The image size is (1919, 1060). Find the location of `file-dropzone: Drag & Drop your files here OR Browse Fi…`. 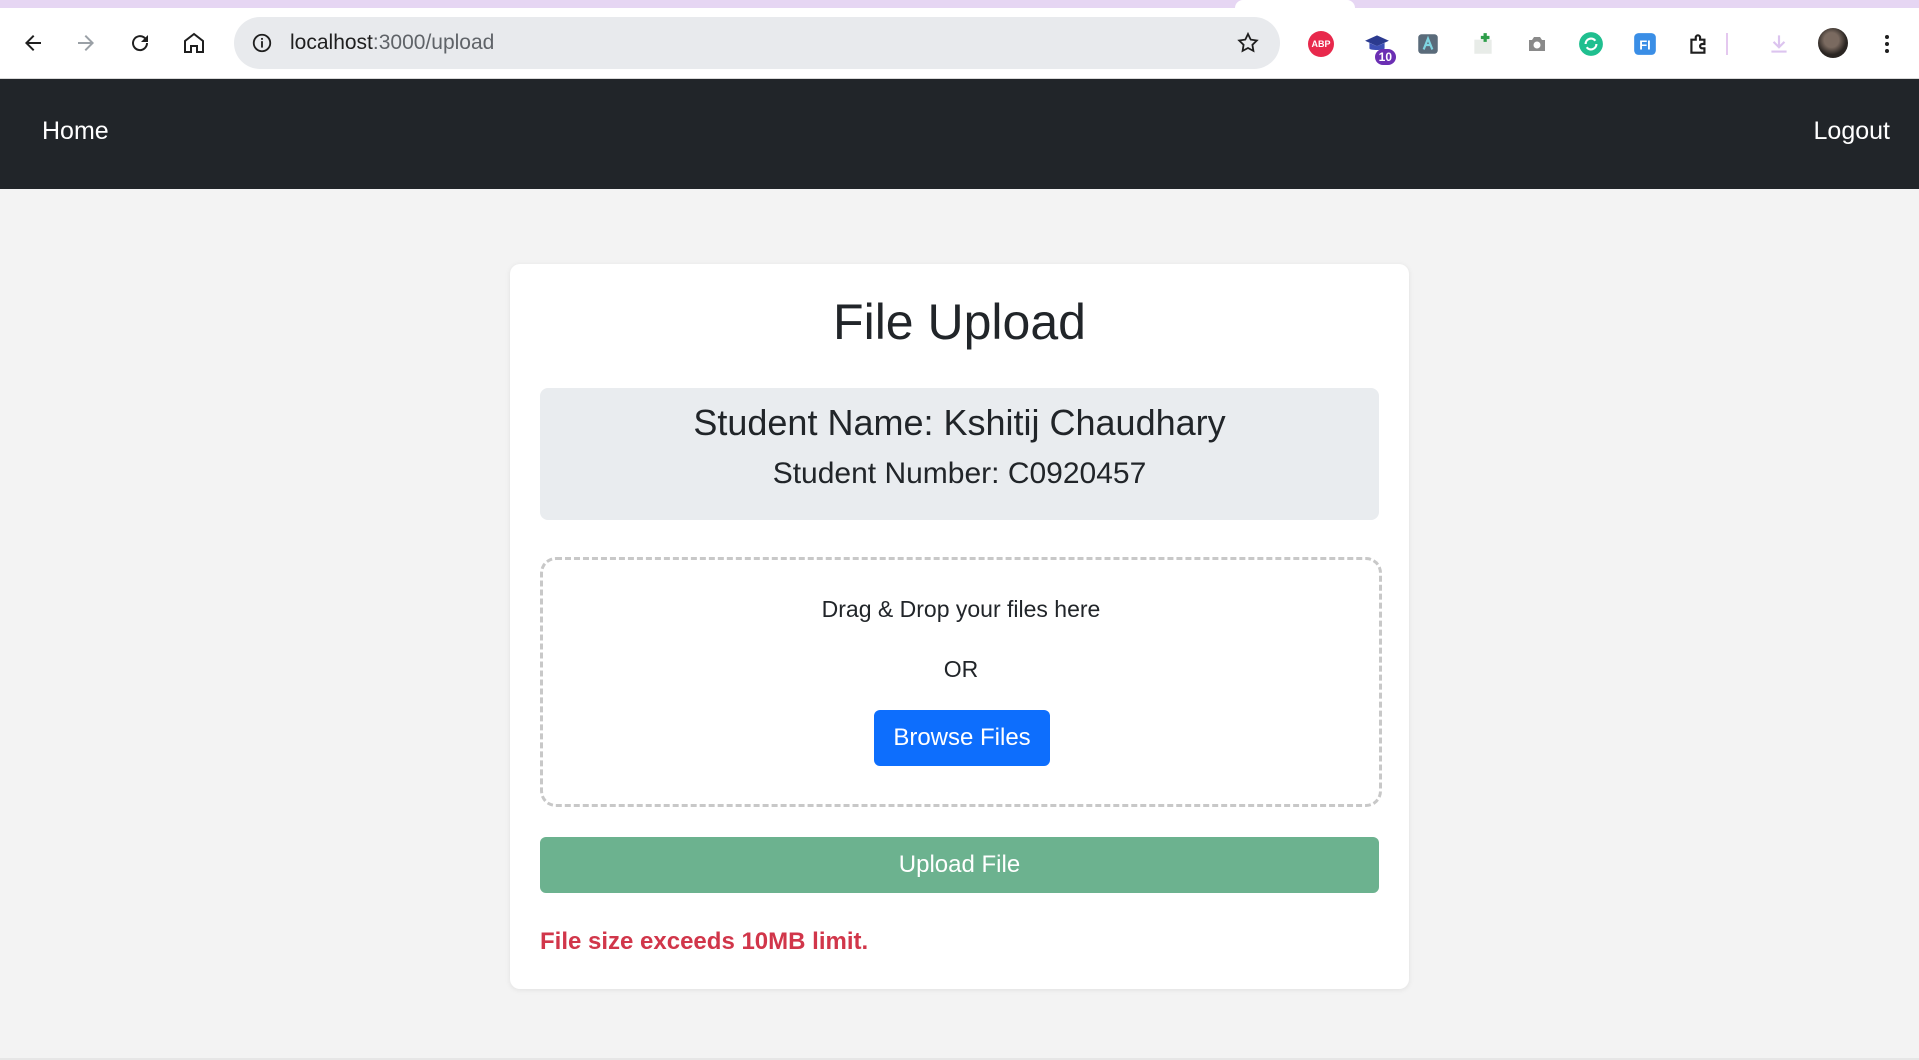

file-dropzone: Drag & Drop your files here OR Browse Fi… is located at coordinates (961, 682).